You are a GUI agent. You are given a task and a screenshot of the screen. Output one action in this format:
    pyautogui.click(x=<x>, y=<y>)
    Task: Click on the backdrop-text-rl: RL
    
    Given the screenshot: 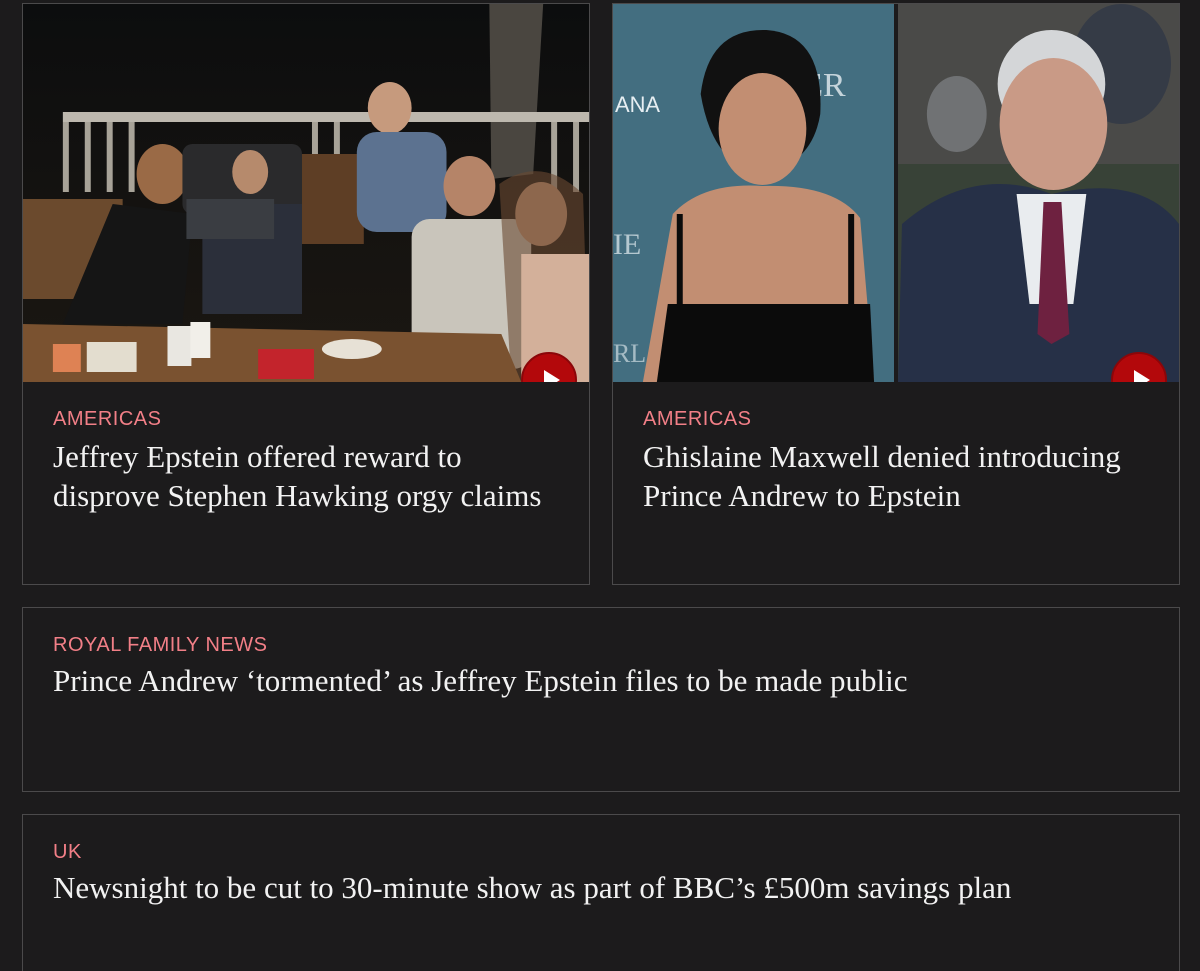 What is the action you would take?
    pyautogui.click(x=629, y=353)
    